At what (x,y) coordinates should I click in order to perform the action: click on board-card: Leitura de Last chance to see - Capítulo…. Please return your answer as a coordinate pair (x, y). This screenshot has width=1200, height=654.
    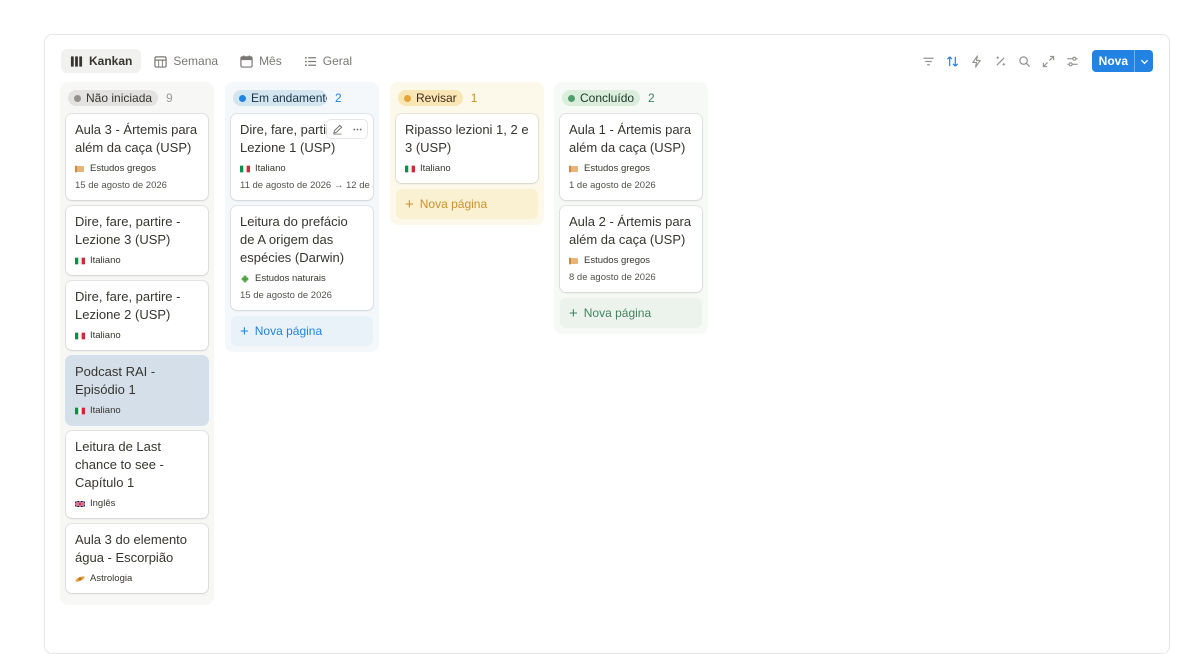
    Looking at the image, I should click on (137, 474).